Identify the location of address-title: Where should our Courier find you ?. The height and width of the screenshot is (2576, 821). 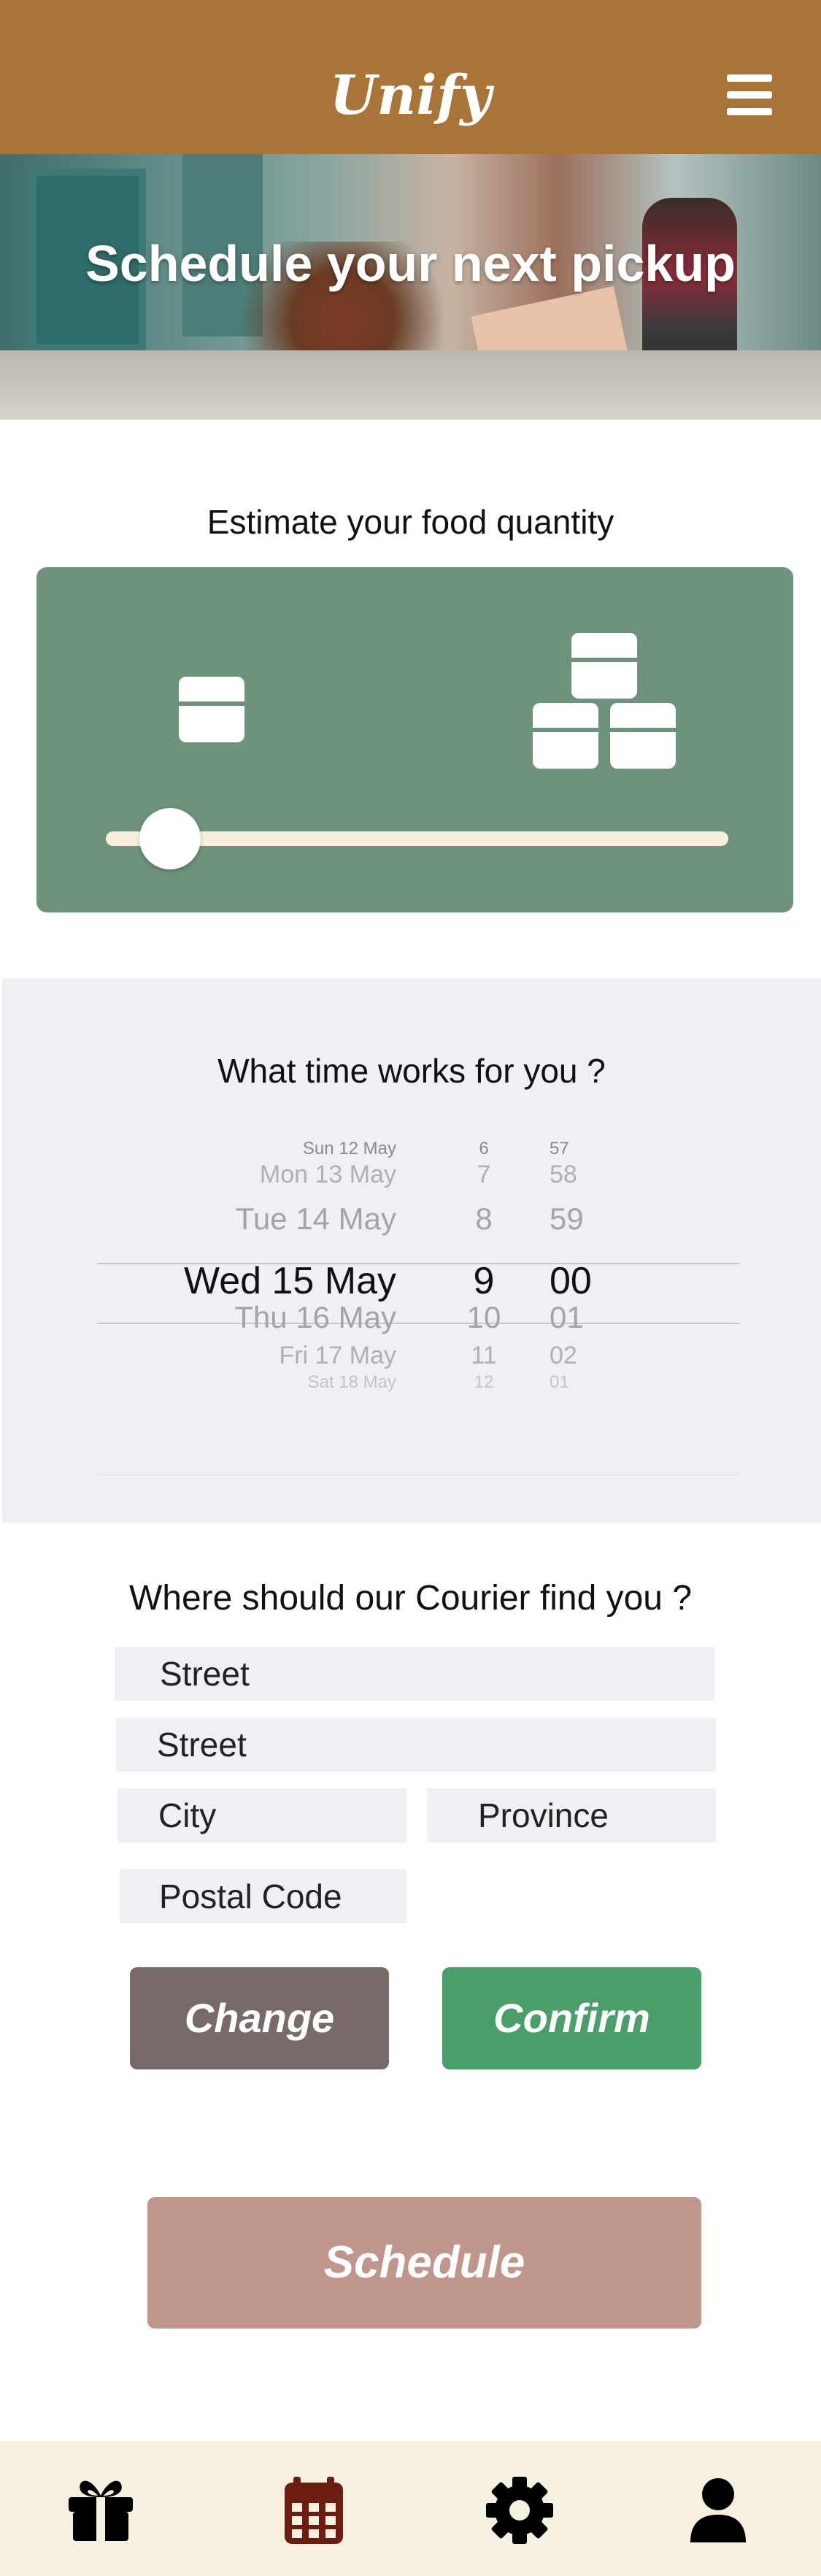
(410, 1598).